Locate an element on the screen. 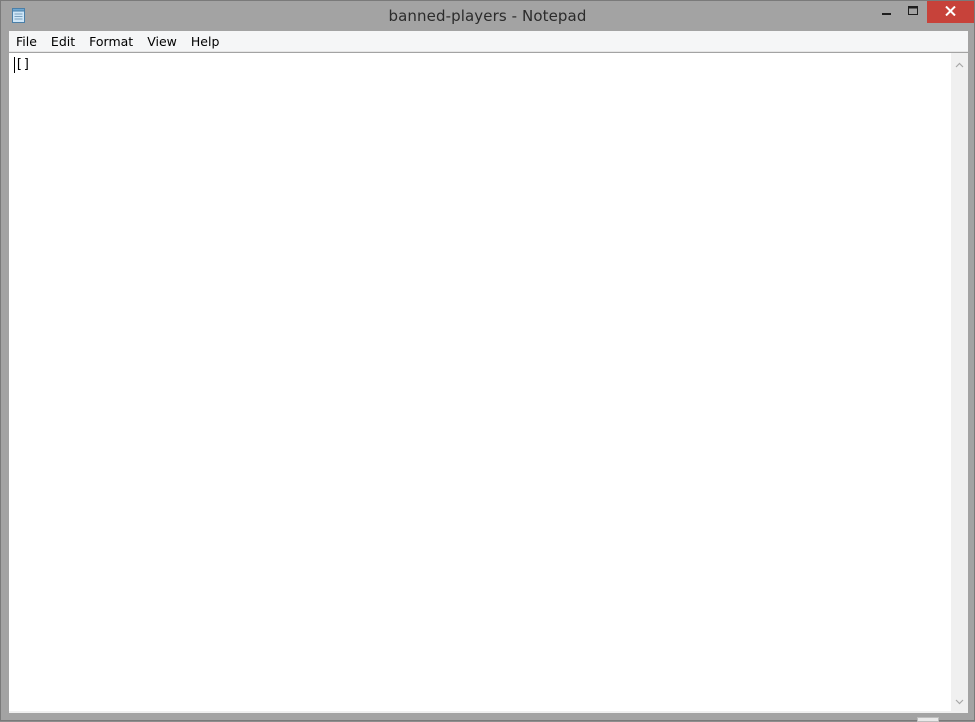  title-bar: banned-players - Notepad is located at coordinates (487, 16).